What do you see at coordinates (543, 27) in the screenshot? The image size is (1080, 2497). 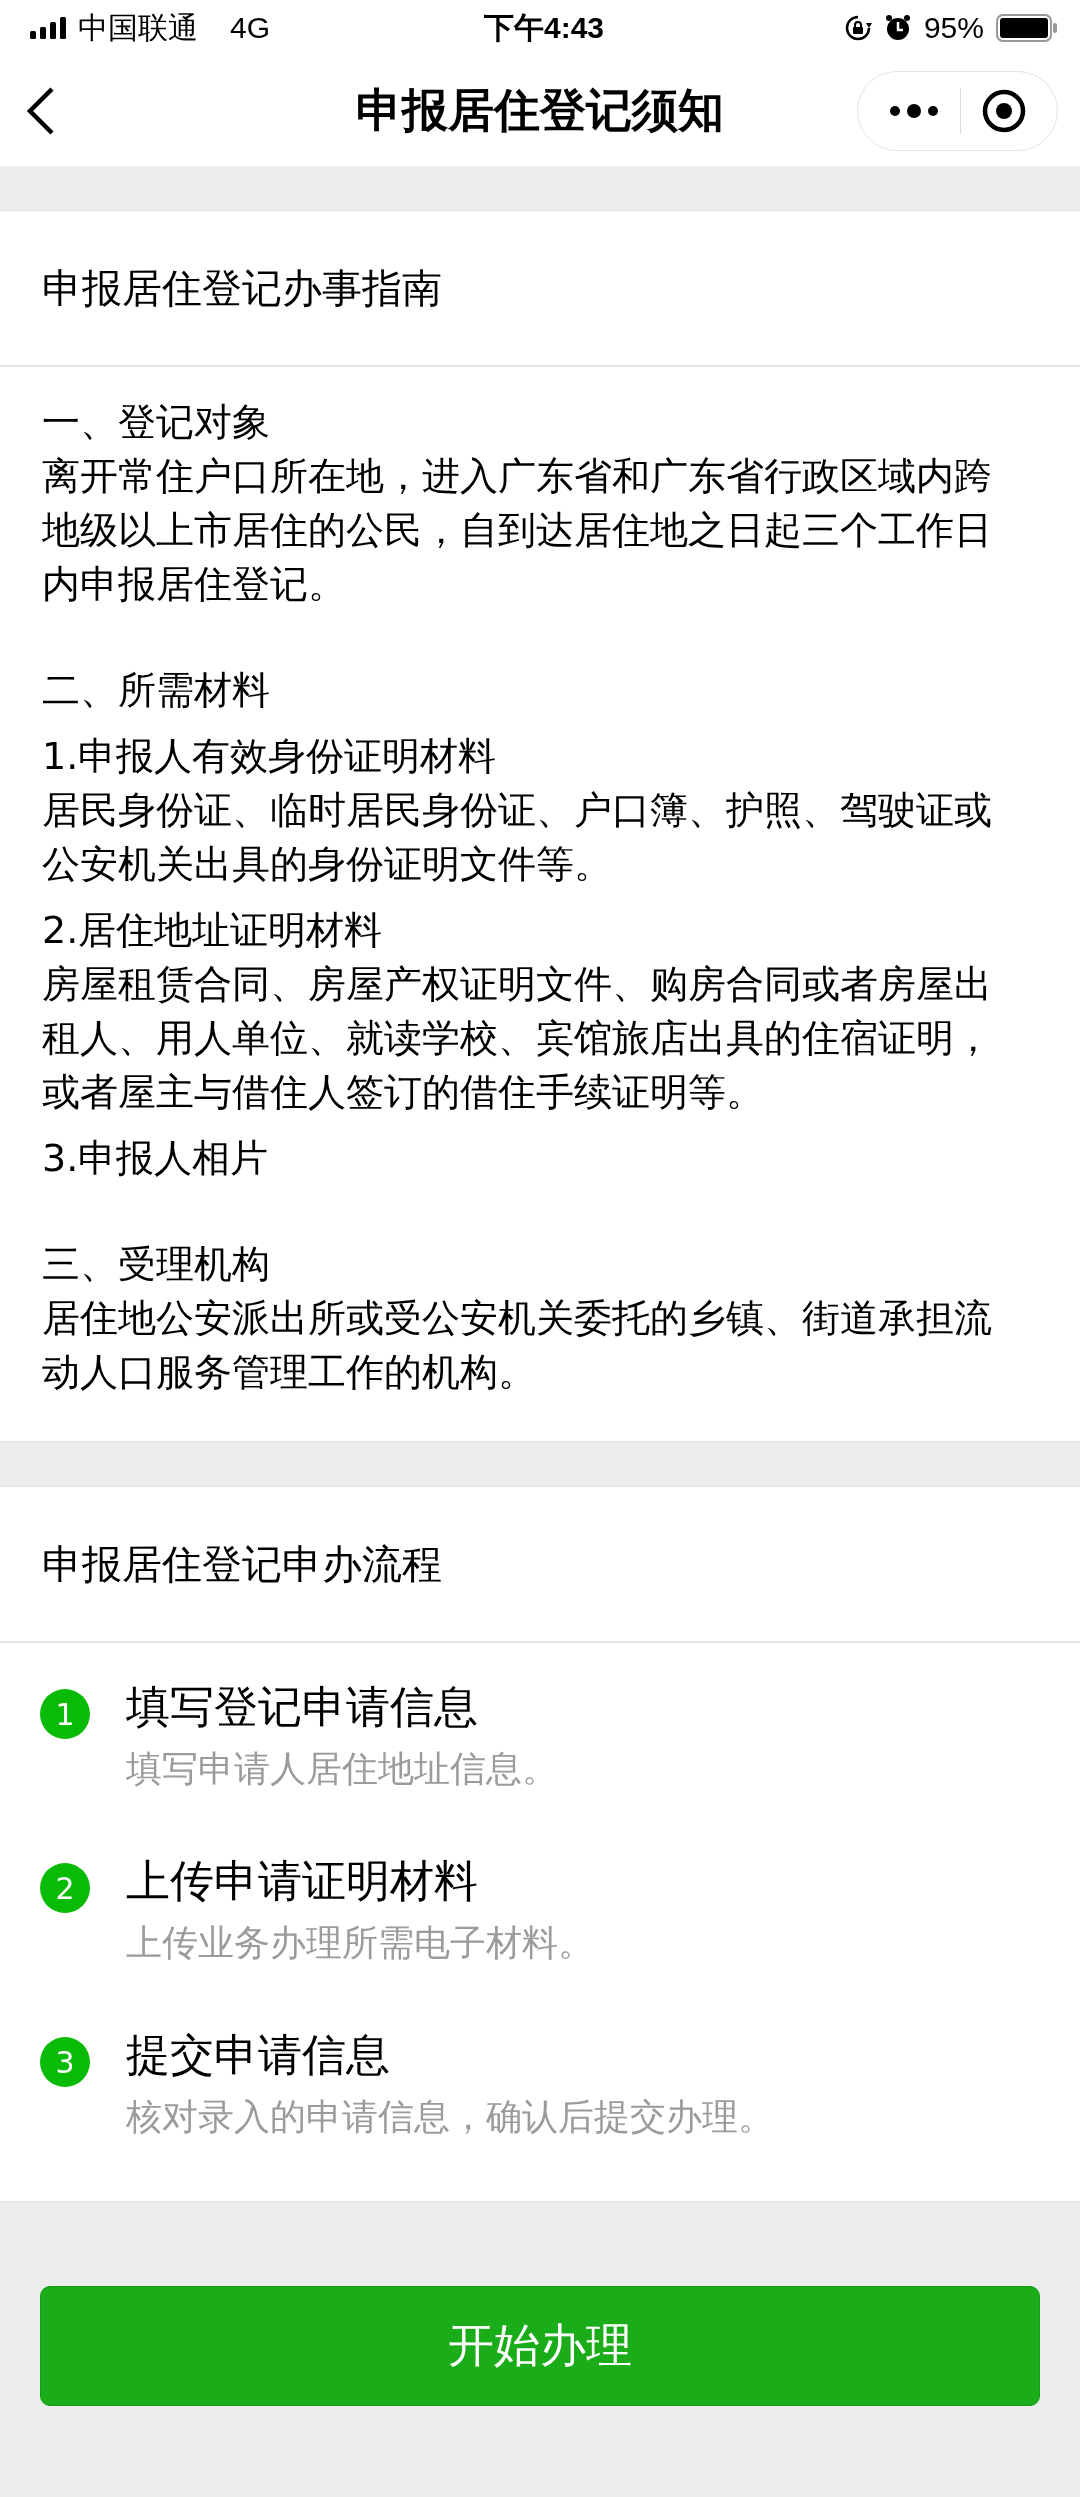 I see `status-time: 下午4:43` at bounding box center [543, 27].